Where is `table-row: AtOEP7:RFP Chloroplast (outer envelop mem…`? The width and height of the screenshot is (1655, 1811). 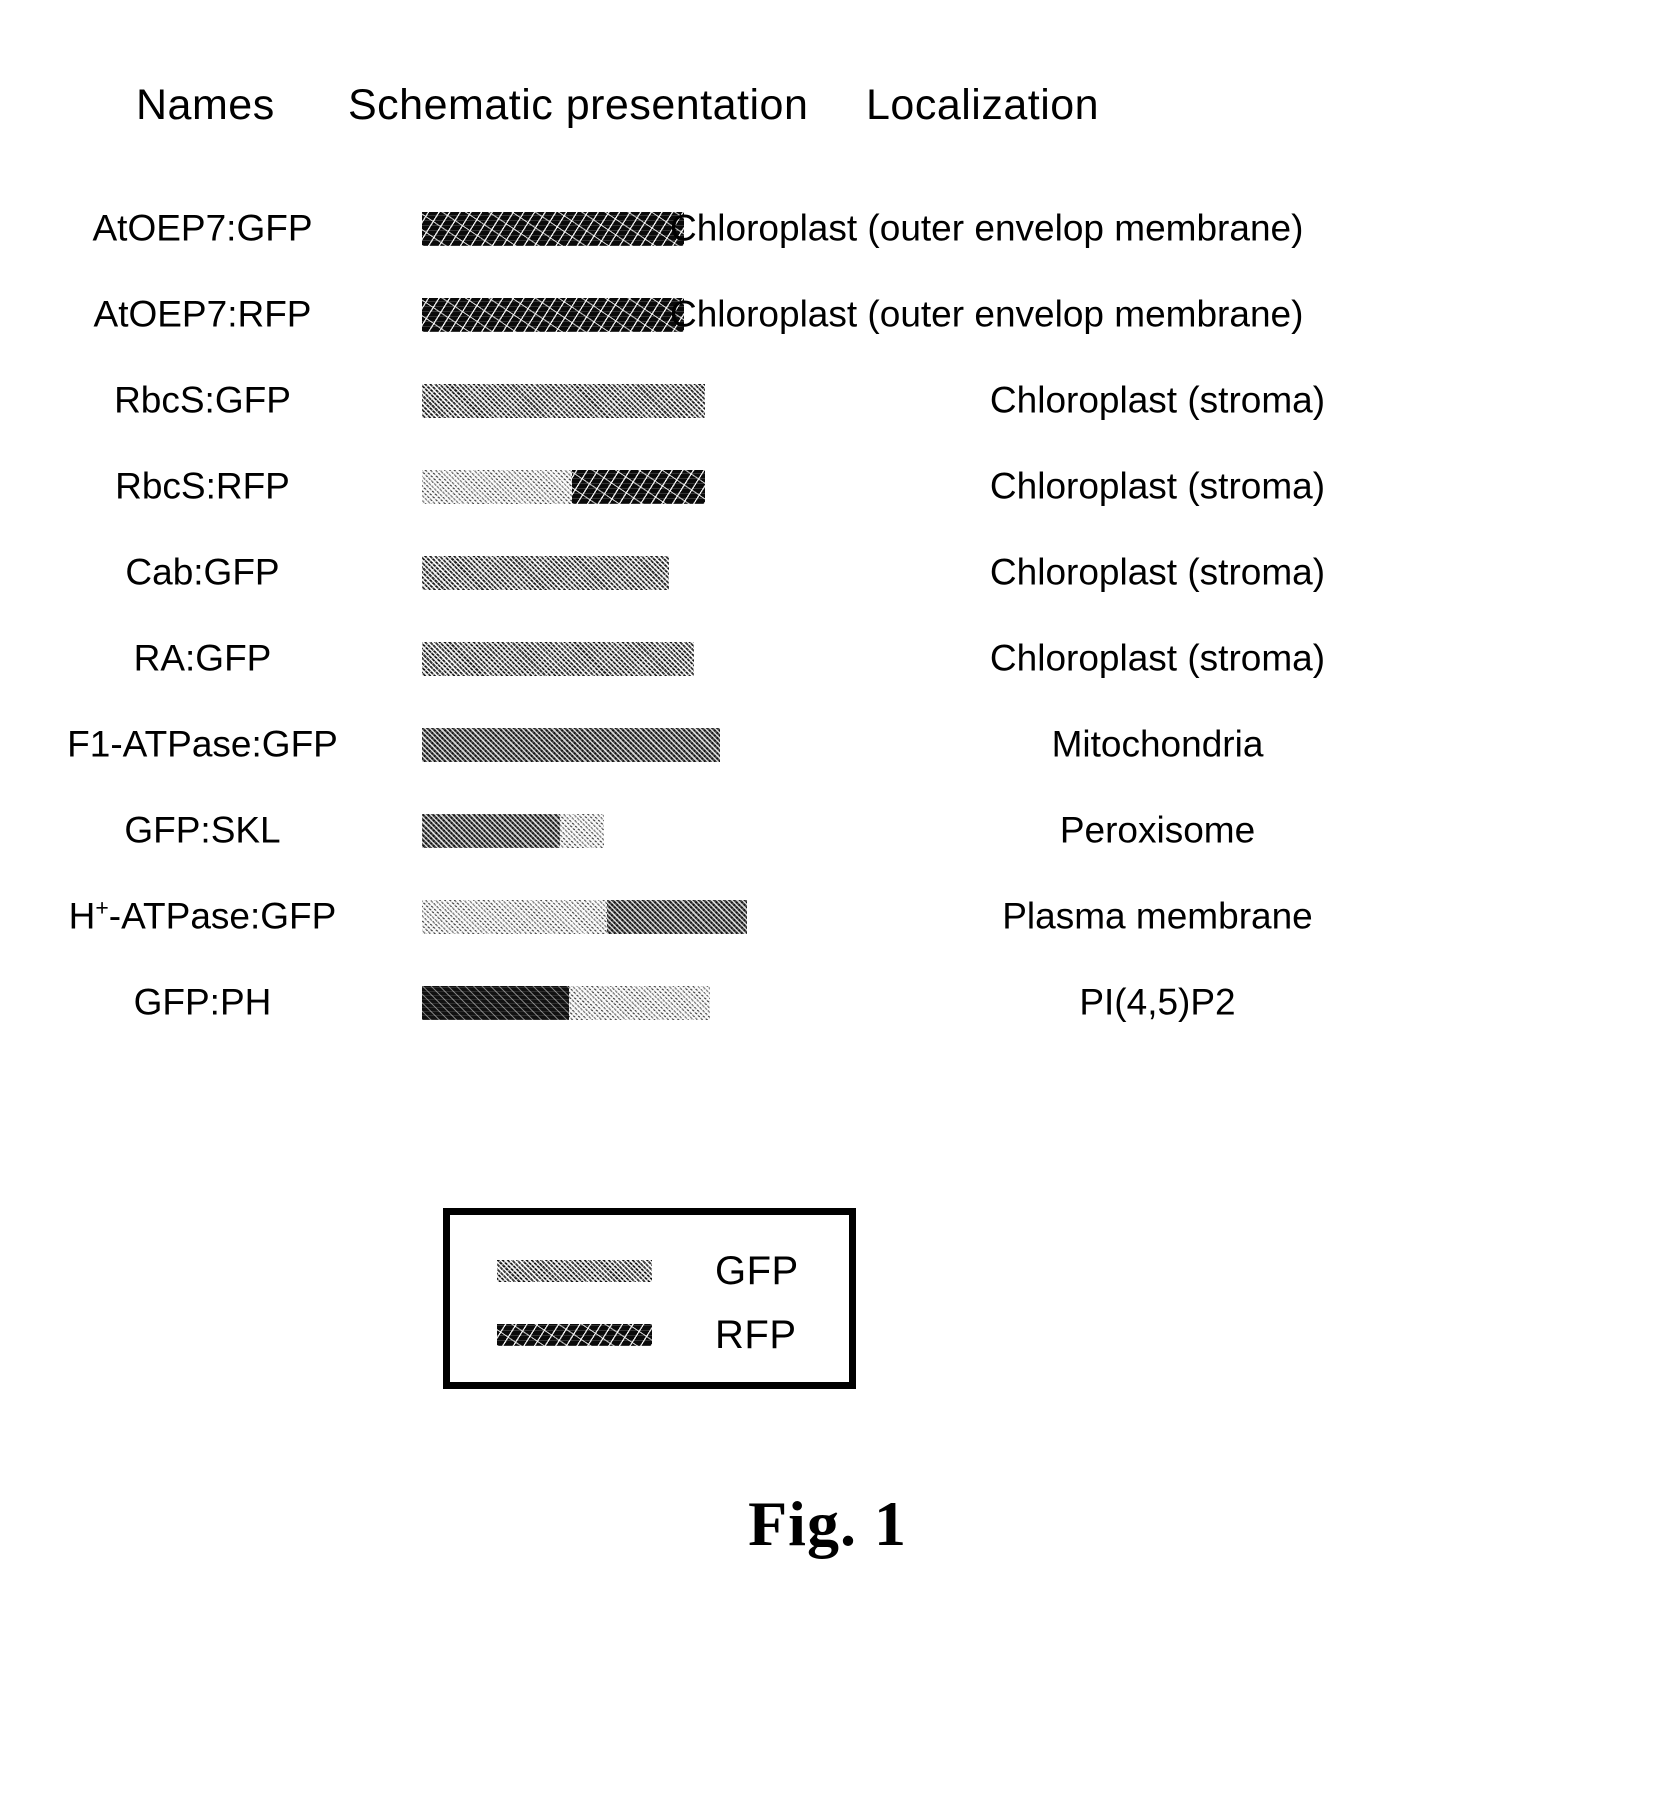
table-row: AtOEP7:RFP Chloroplast (outer envelop mem… is located at coordinates (827, 315).